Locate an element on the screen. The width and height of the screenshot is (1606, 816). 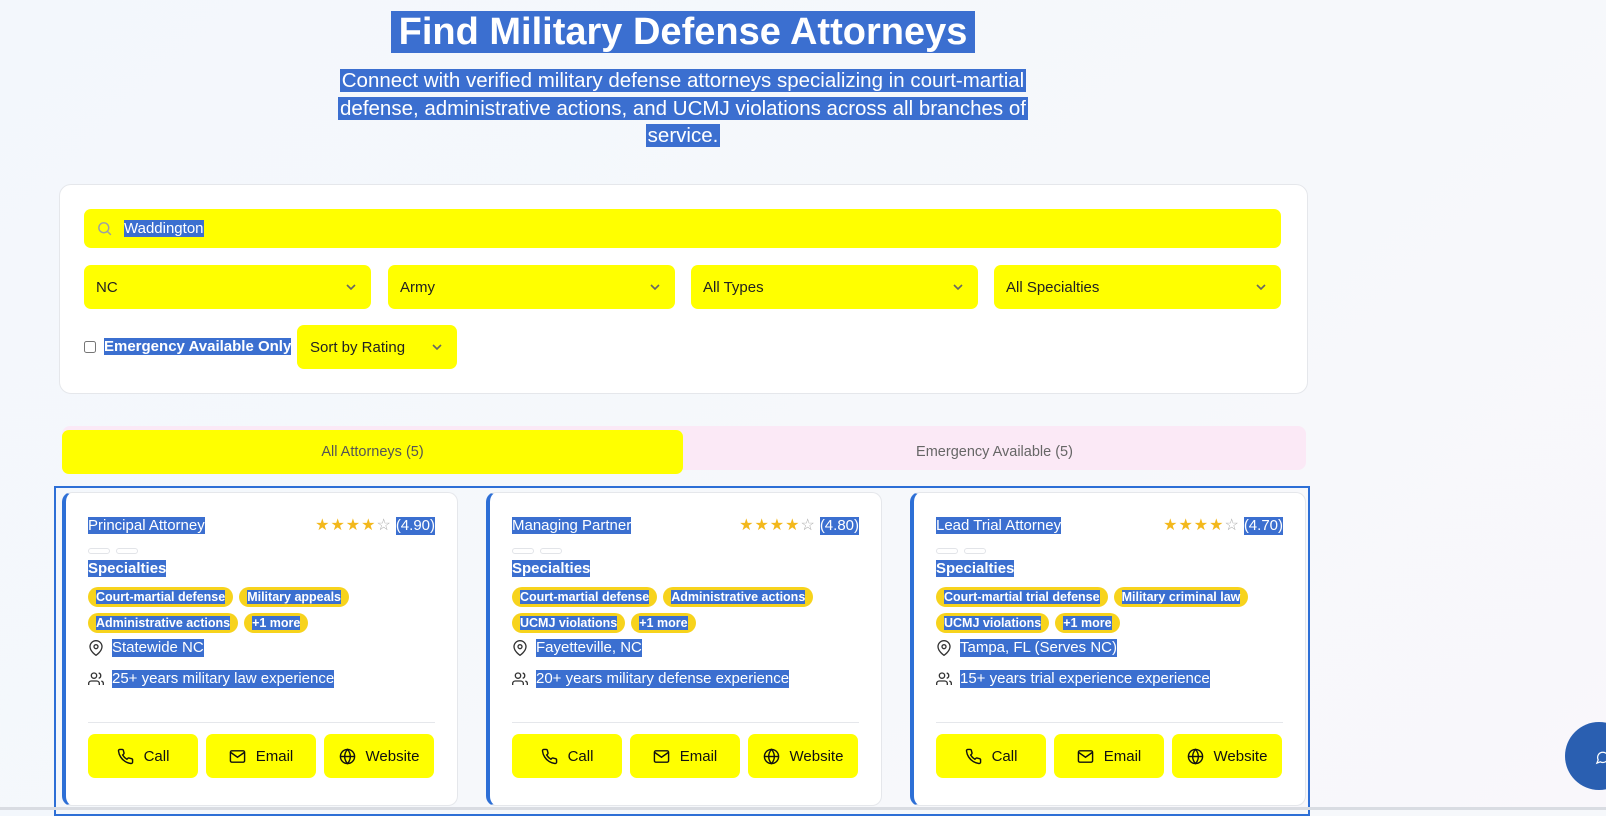
chat-button is located at coordinates (1585, 756).